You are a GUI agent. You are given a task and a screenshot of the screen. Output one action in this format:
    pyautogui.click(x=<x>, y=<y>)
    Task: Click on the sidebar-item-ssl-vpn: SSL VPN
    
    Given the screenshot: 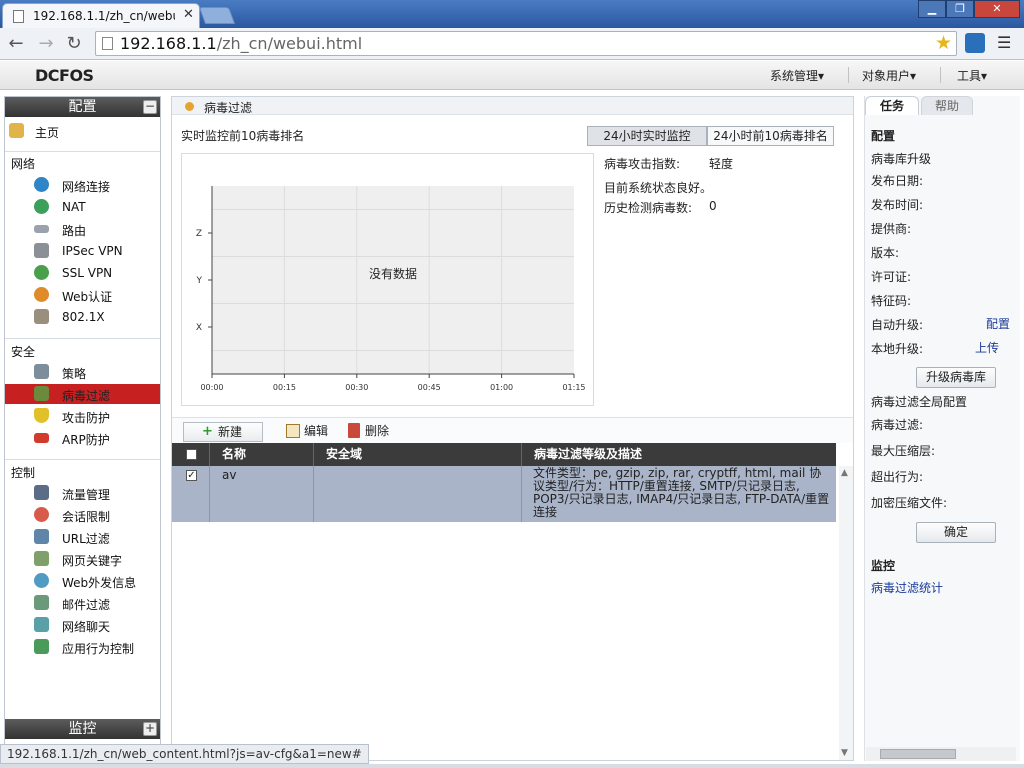 What is the action you would take?
    pyautogui.click(x=82, y=273)
    